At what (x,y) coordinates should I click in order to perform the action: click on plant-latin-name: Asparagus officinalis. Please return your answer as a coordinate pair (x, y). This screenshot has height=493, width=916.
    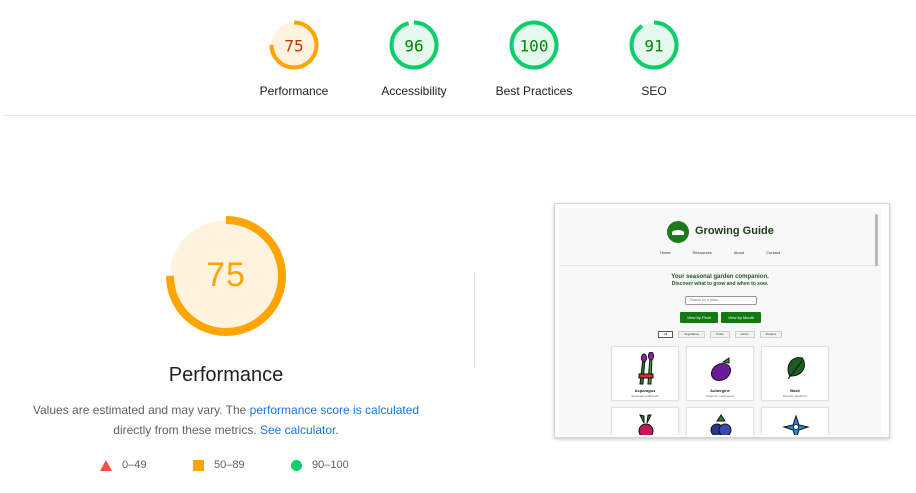
    Looking at the image, I should click on (645, 396).